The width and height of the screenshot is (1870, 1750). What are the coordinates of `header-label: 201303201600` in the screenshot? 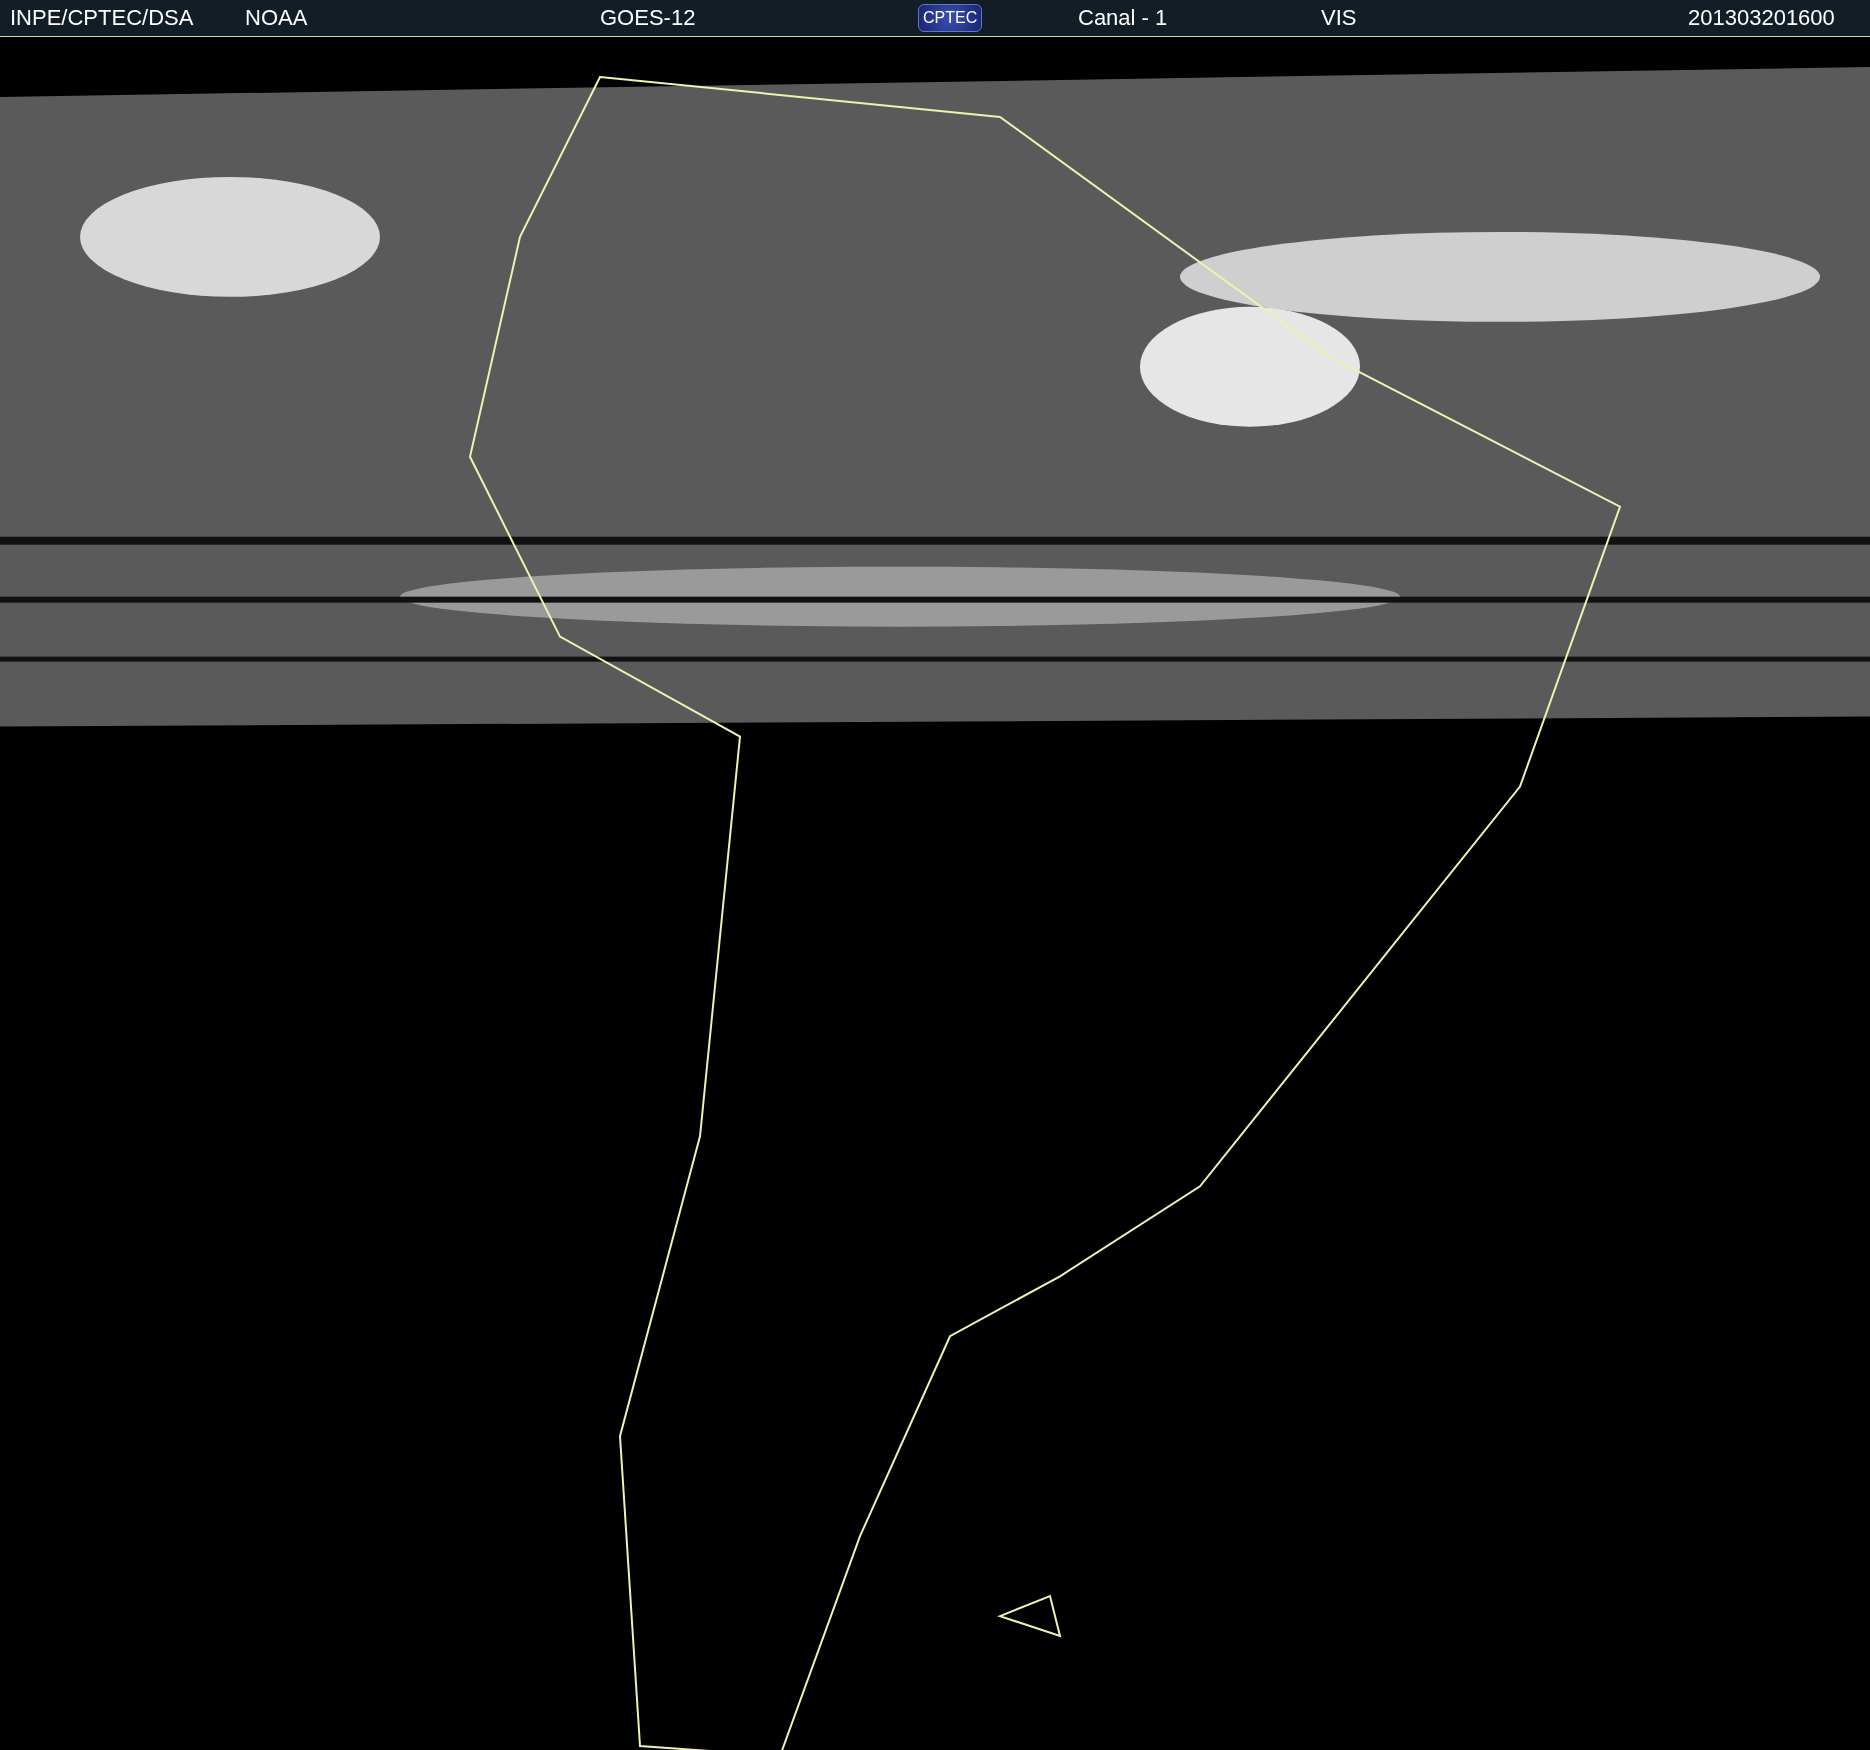 It's located at (1761, 18).